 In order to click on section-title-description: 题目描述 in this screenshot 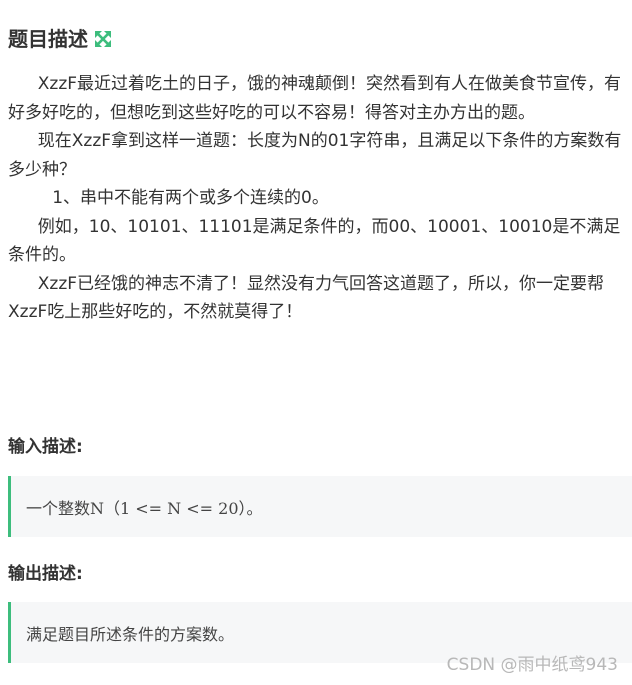, I will do `click(48, 39)`.